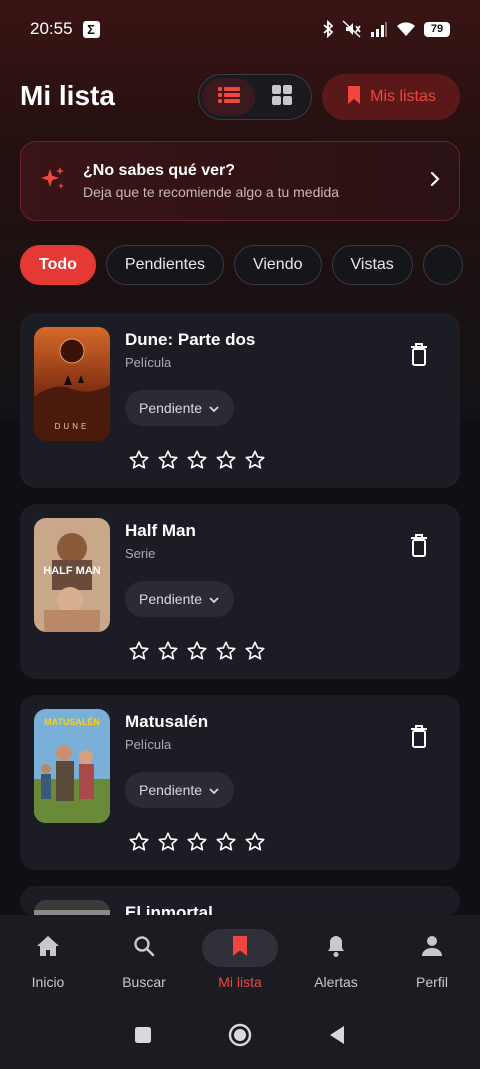 Image resolution: width=480 pixels, height=1069 pixels. I want to click on my-lists-label: Mis listas, so click(403, 96).